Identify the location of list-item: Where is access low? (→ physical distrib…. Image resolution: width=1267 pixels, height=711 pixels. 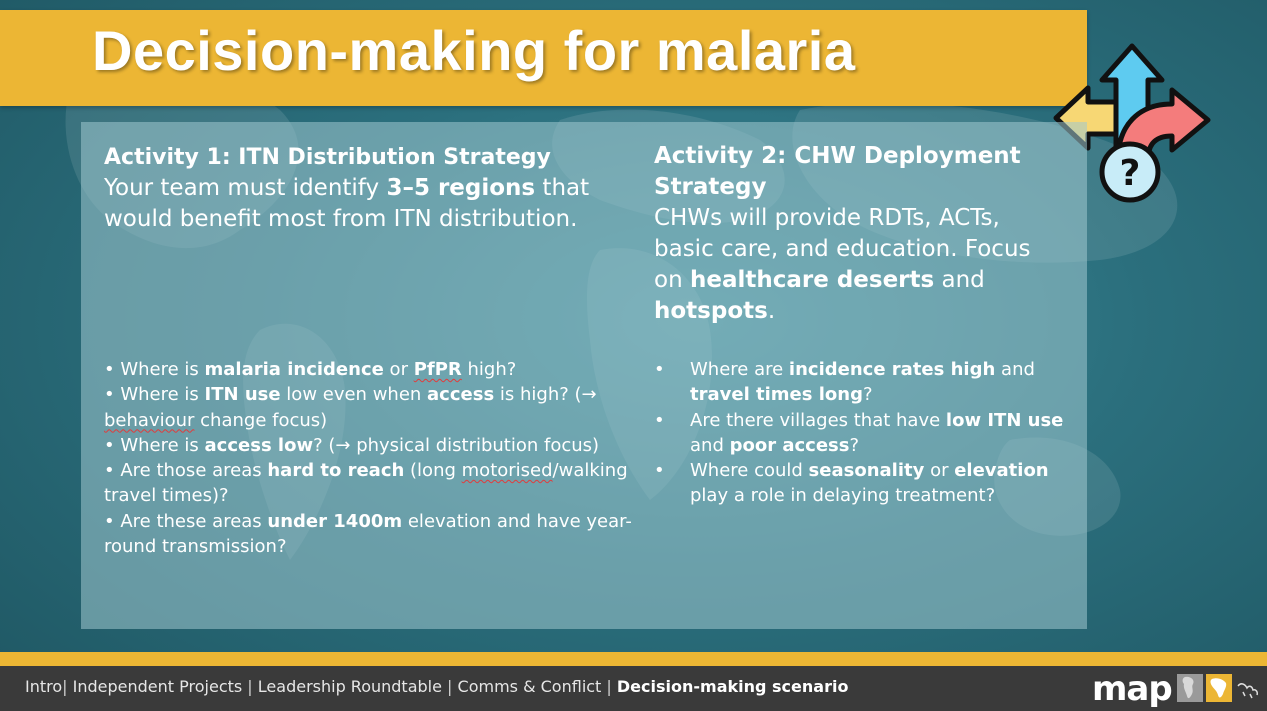
(369, 445).